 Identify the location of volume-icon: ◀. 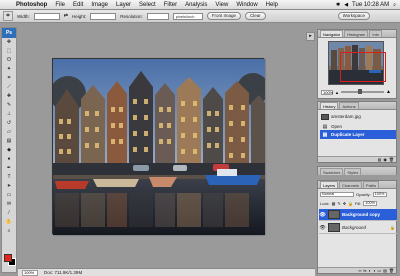
(346, 5).